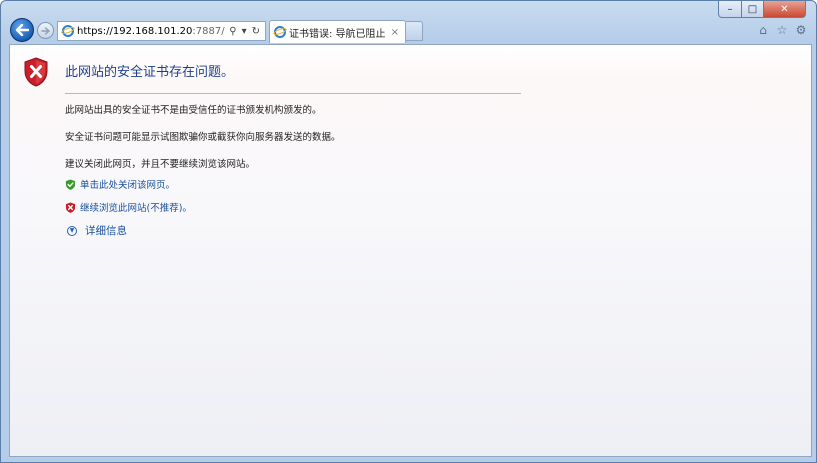 This screenshot has height=463, width=817. Describe the element at coordinates (72, 230) in the screenshot. I see `chevron-down-icon: ▼` at that location.